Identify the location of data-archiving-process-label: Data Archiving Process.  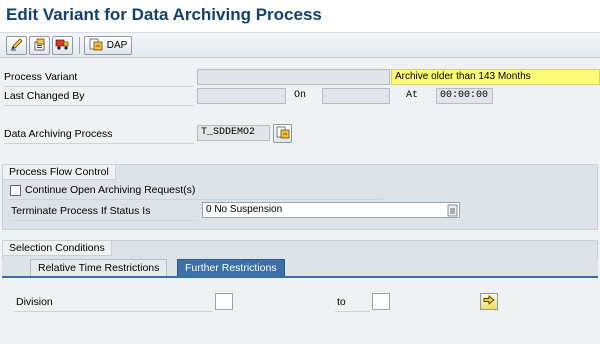
(58, 134).